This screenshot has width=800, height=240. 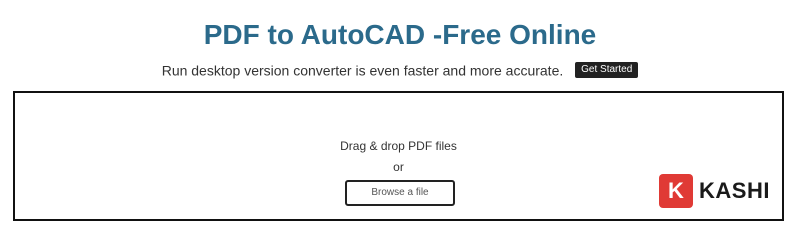 What do you see at coordinates (398, 146) in the screenshot?
I see `drag-drop-label: Drag & drop PDF files` at bounding box center [398, 146].